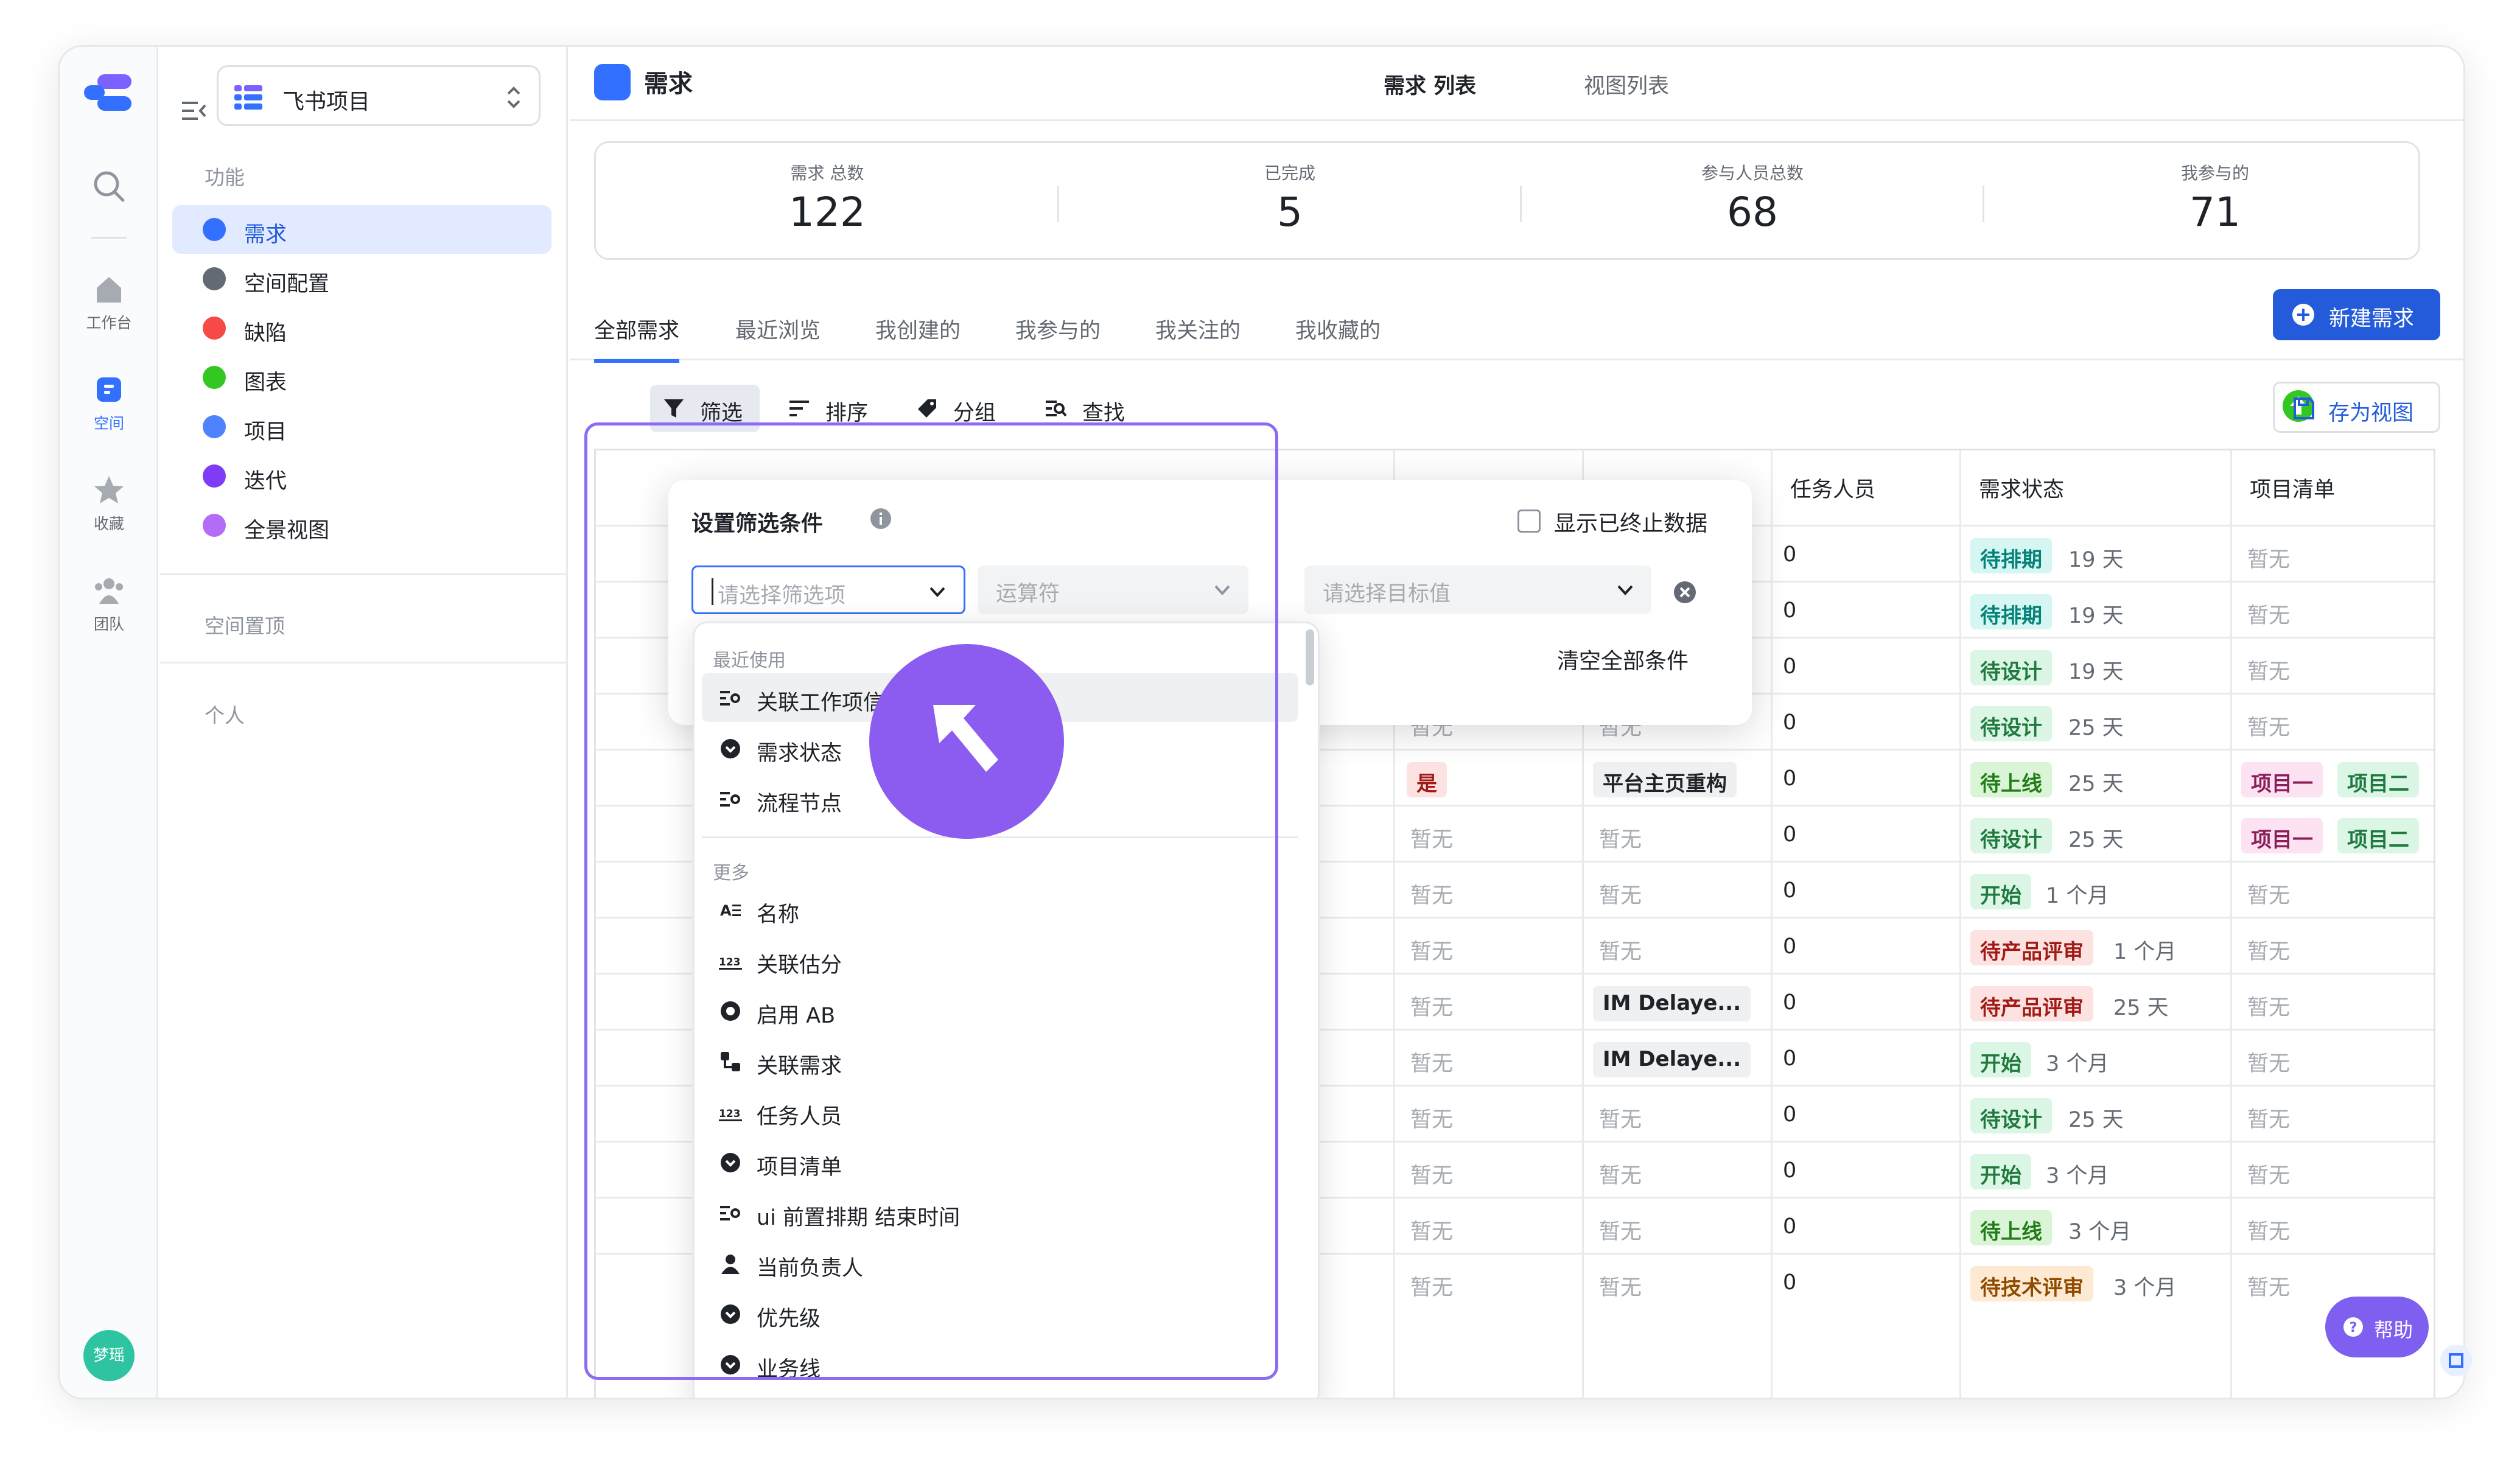  Describe the element at coordinates (1310, 657) in the screenshot. I see `dropdown-scrollbar` at that location.